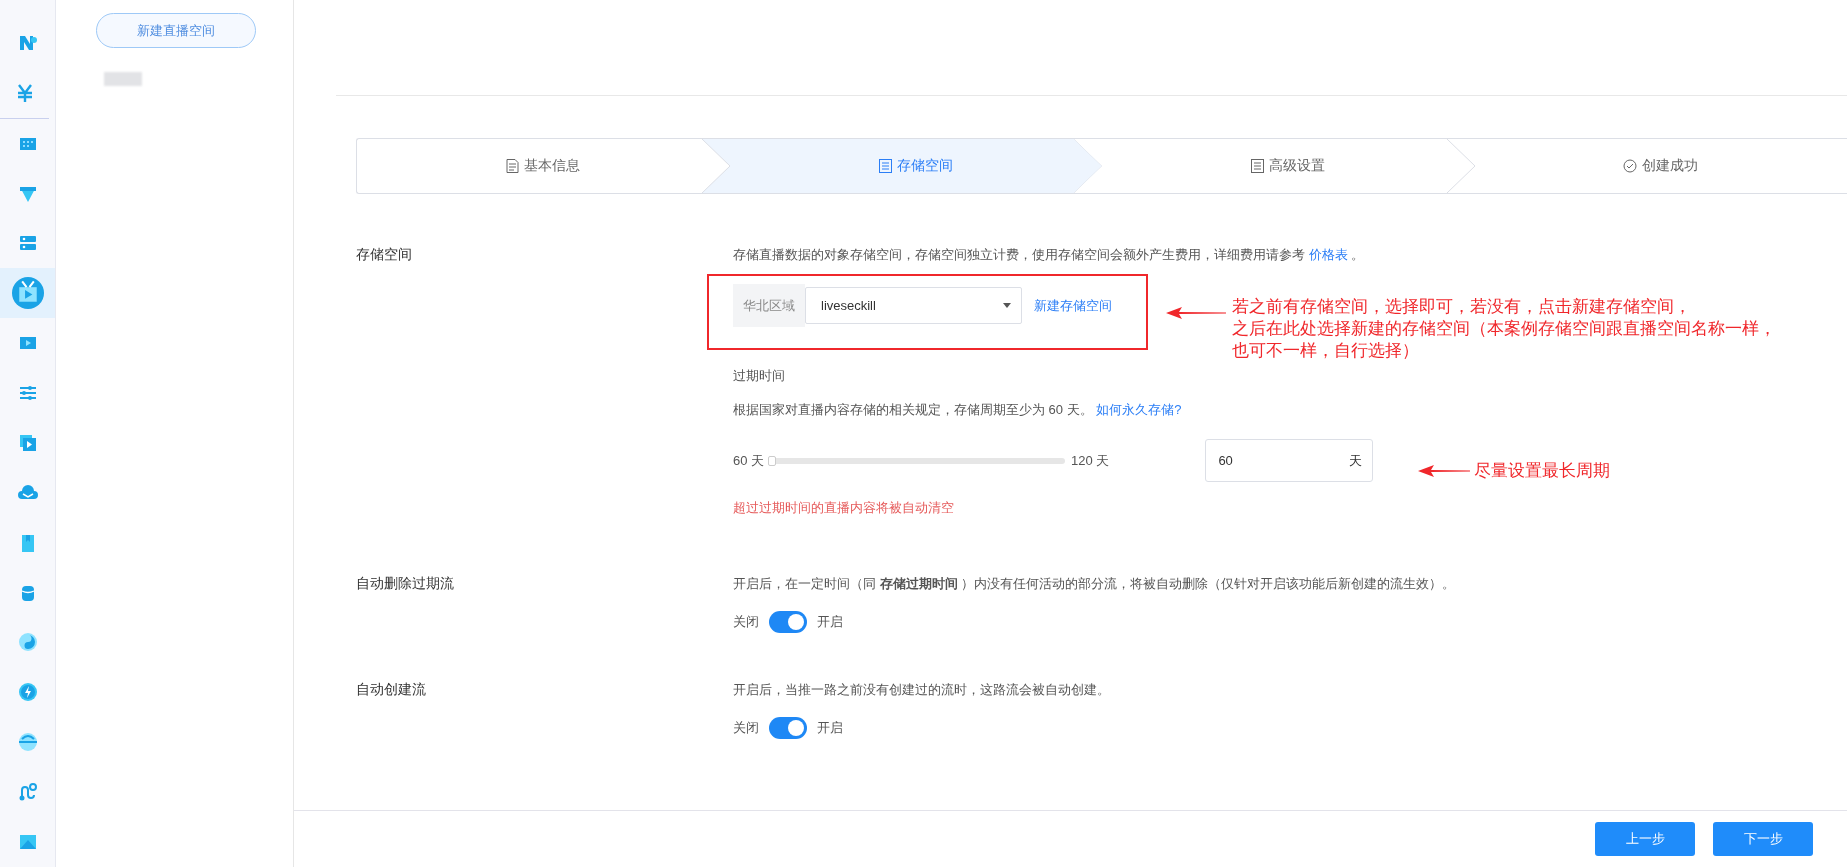  Describe the element at coordinates (1504, 329) in the screenshot. I see `annotation-text: 若之前有存储空间，选择即可，若没有，点击新建存储空间， 之后在此处选择新建的存储空间（本案例存储空间跟直播空间名称一样， 也可不一样，自行选择）` at that location.